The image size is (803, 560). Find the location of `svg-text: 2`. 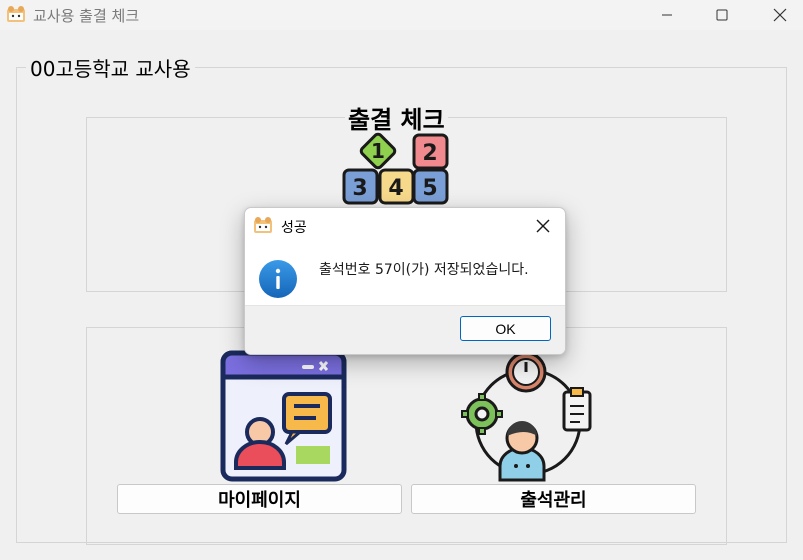

svg-text: 2 is located at coordinates (429, 153).